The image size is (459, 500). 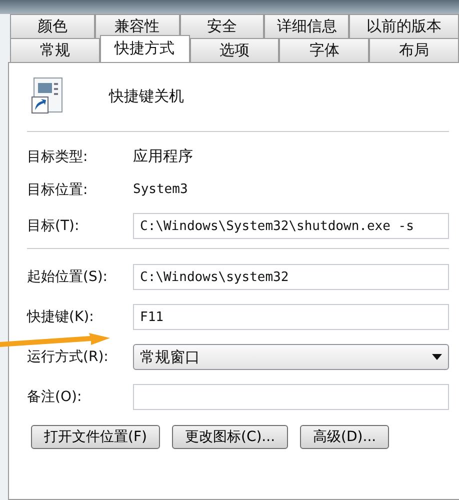 What do you see at coordinates (52, 26) in the screenshot?
I see `tab: 颜色` at bounding box center [52, 26].